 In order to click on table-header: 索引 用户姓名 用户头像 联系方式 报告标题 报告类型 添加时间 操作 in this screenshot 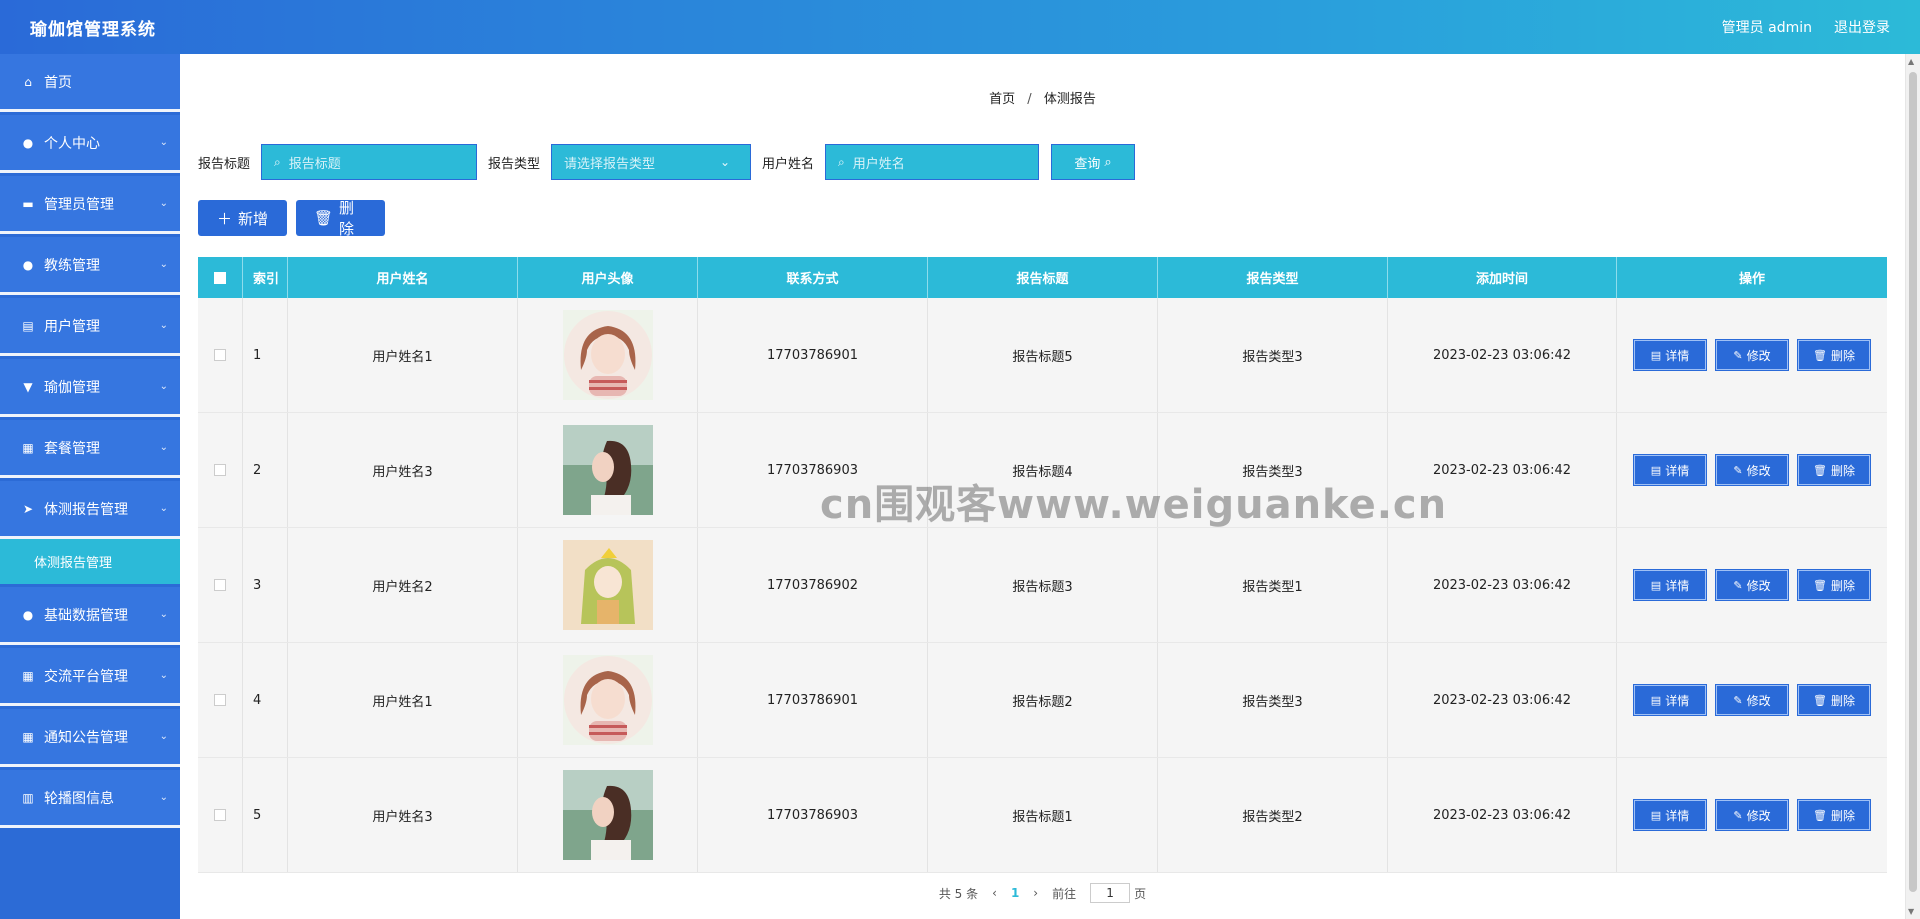, I will do `click(1042, 277)`.